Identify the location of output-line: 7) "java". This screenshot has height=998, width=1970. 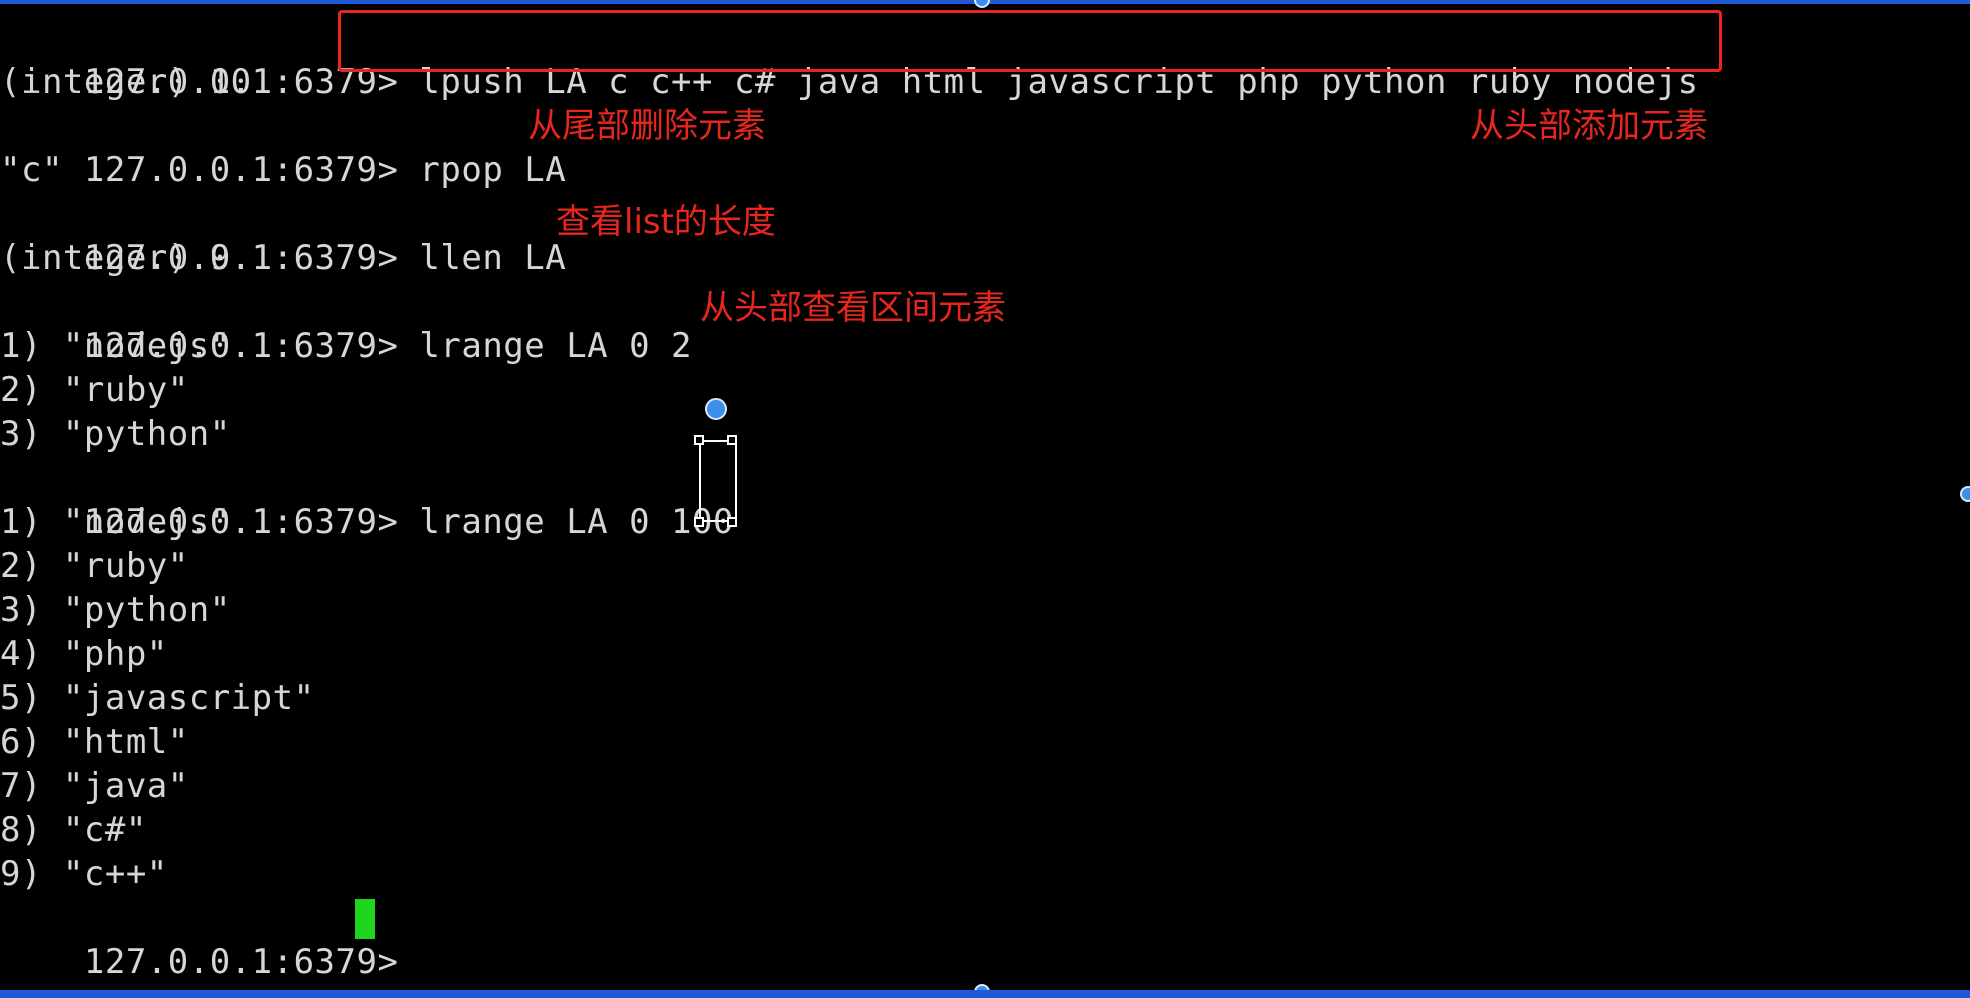
(94, 786).